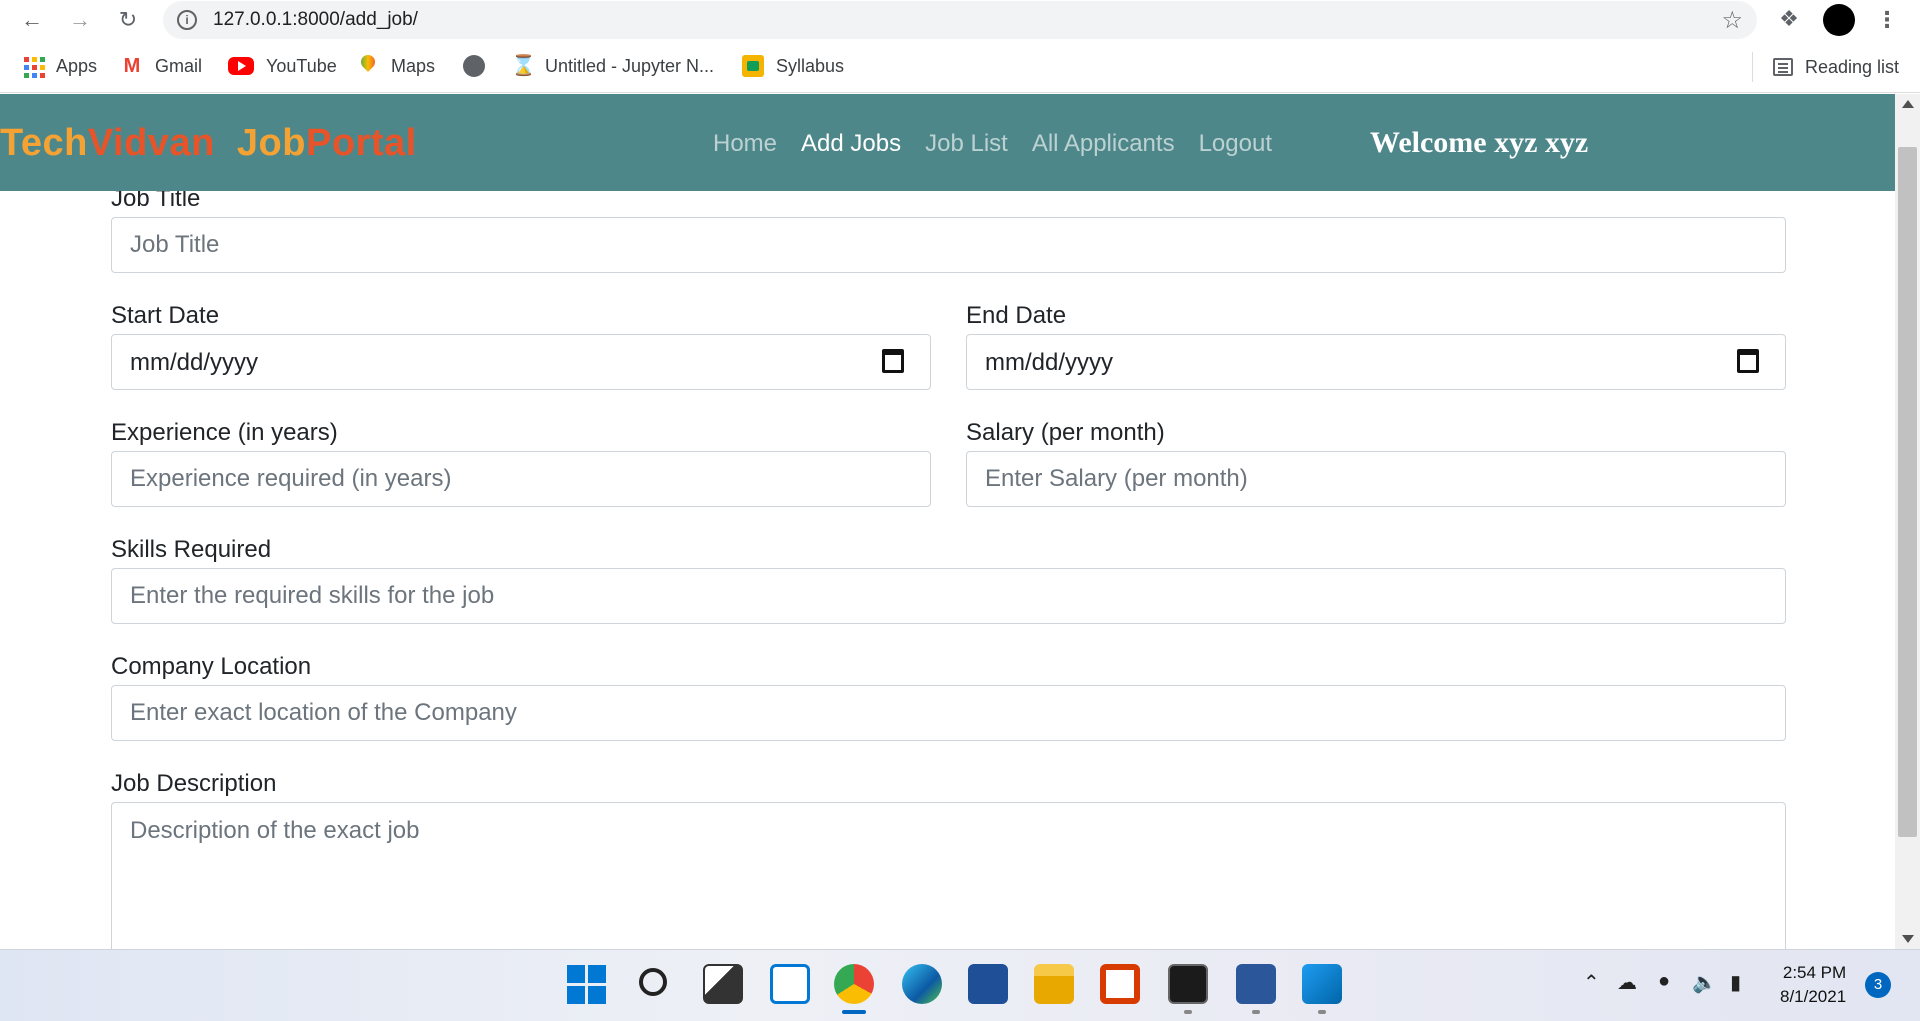 The image size is (1920, 1021). Describe the element at coordinates (753, 66) in the screenshot. I see `classroom-icon` at that location.